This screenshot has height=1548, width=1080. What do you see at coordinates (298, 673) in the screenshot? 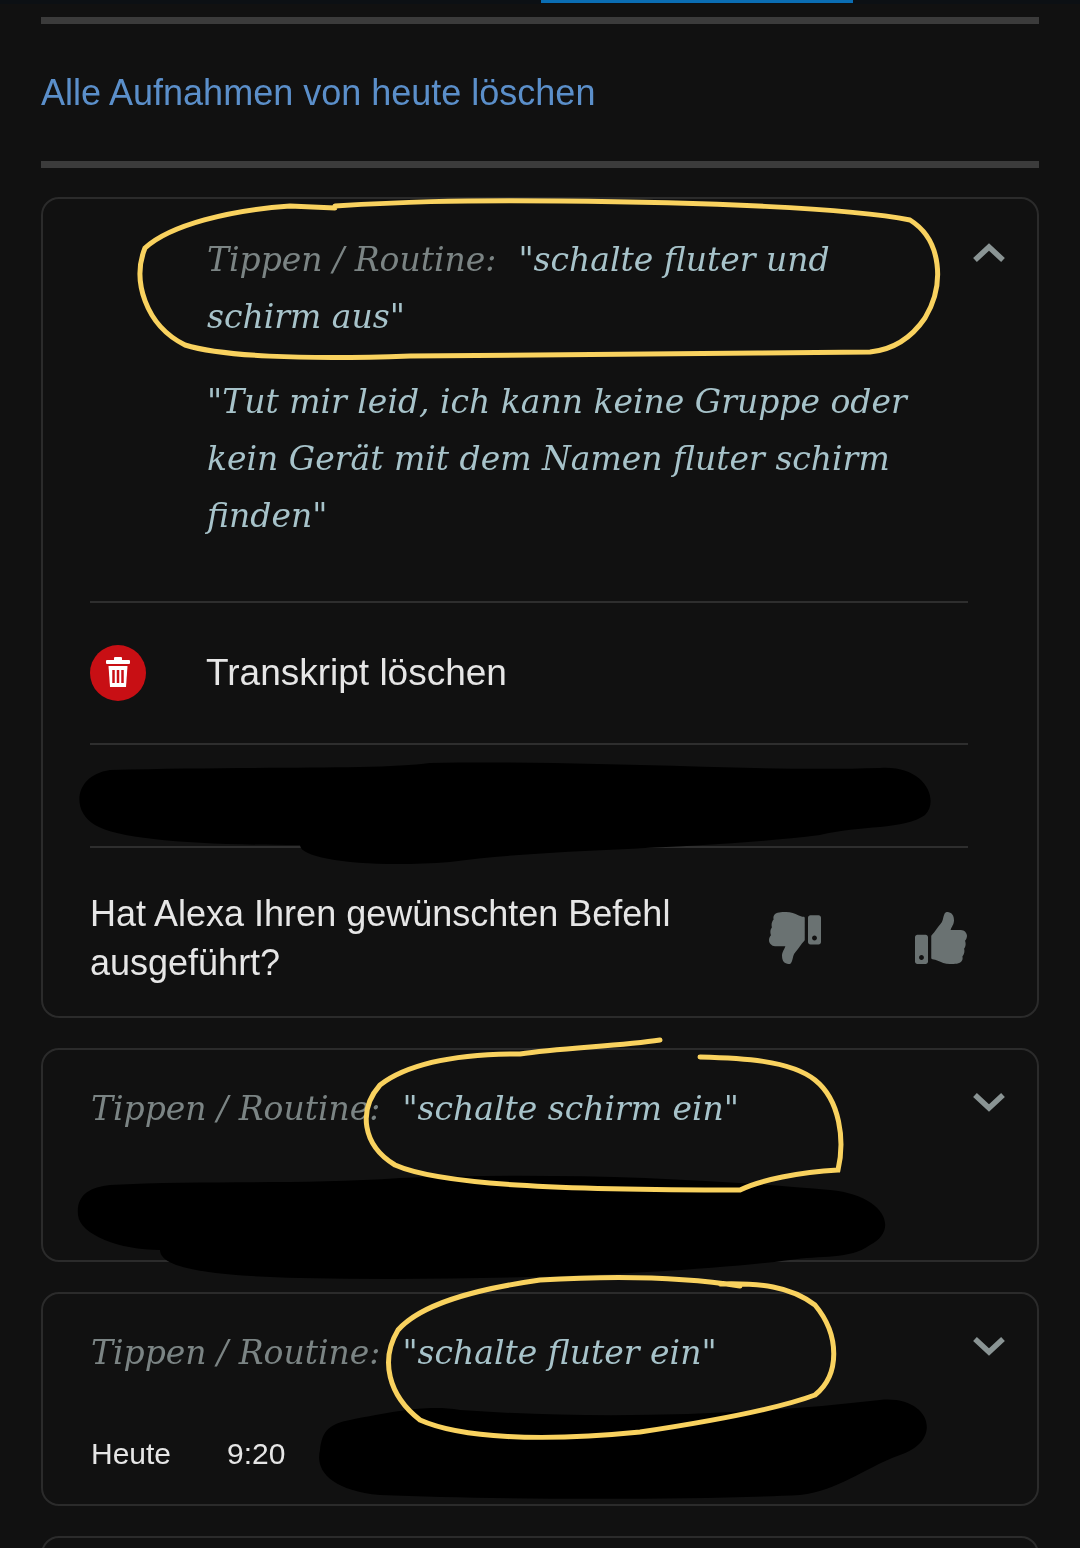
I see `delete-transcript-button: Transkript löschen` at bounding box center [298, 673].